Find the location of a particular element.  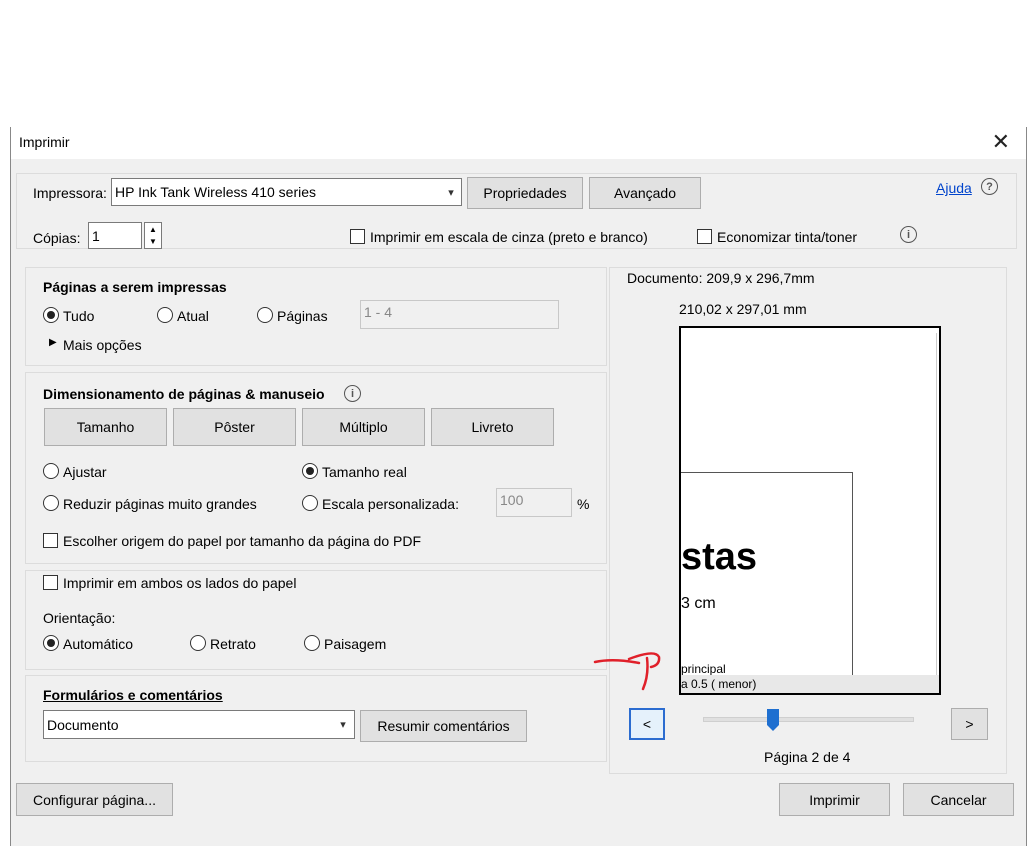

tab-booklet: Livreto is located at coordinates (492, 427).